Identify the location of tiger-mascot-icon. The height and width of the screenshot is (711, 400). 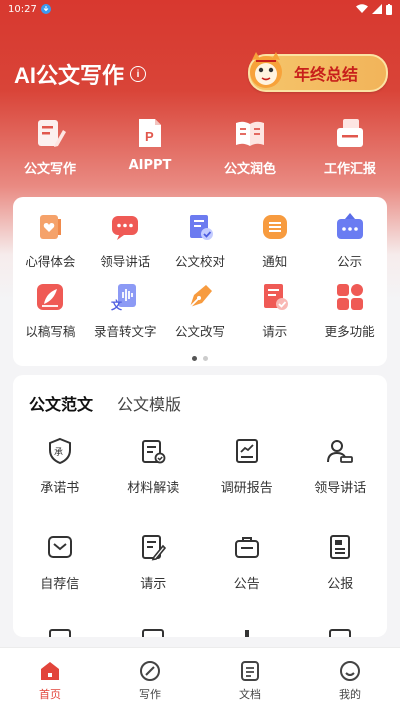
(266, 70).